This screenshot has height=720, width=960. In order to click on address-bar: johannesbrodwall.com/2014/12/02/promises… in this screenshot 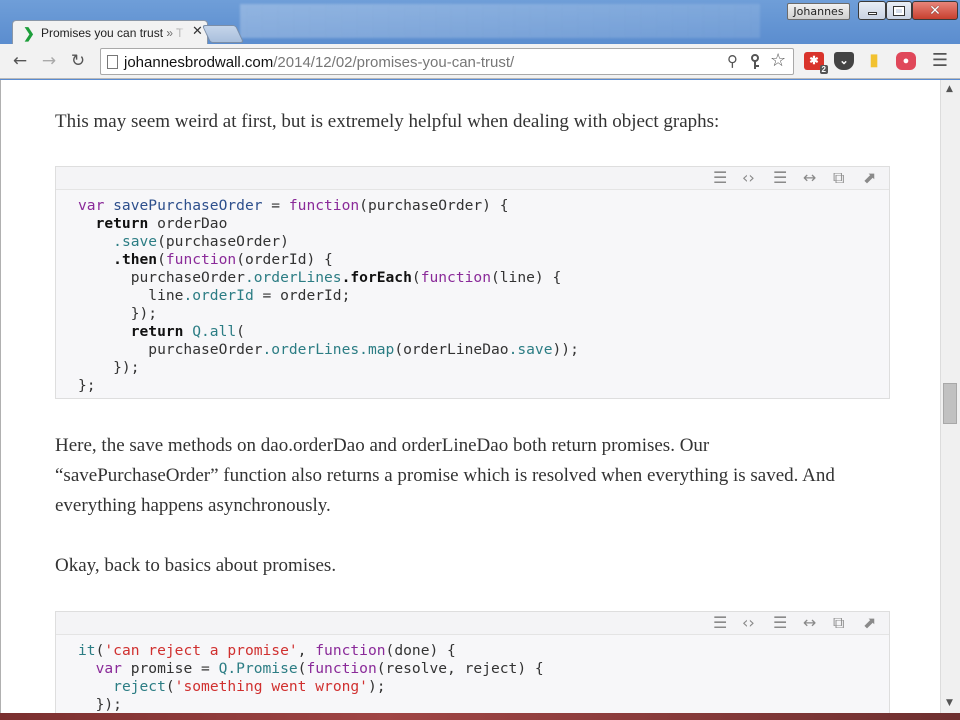, I will do `click(447, 61)`.